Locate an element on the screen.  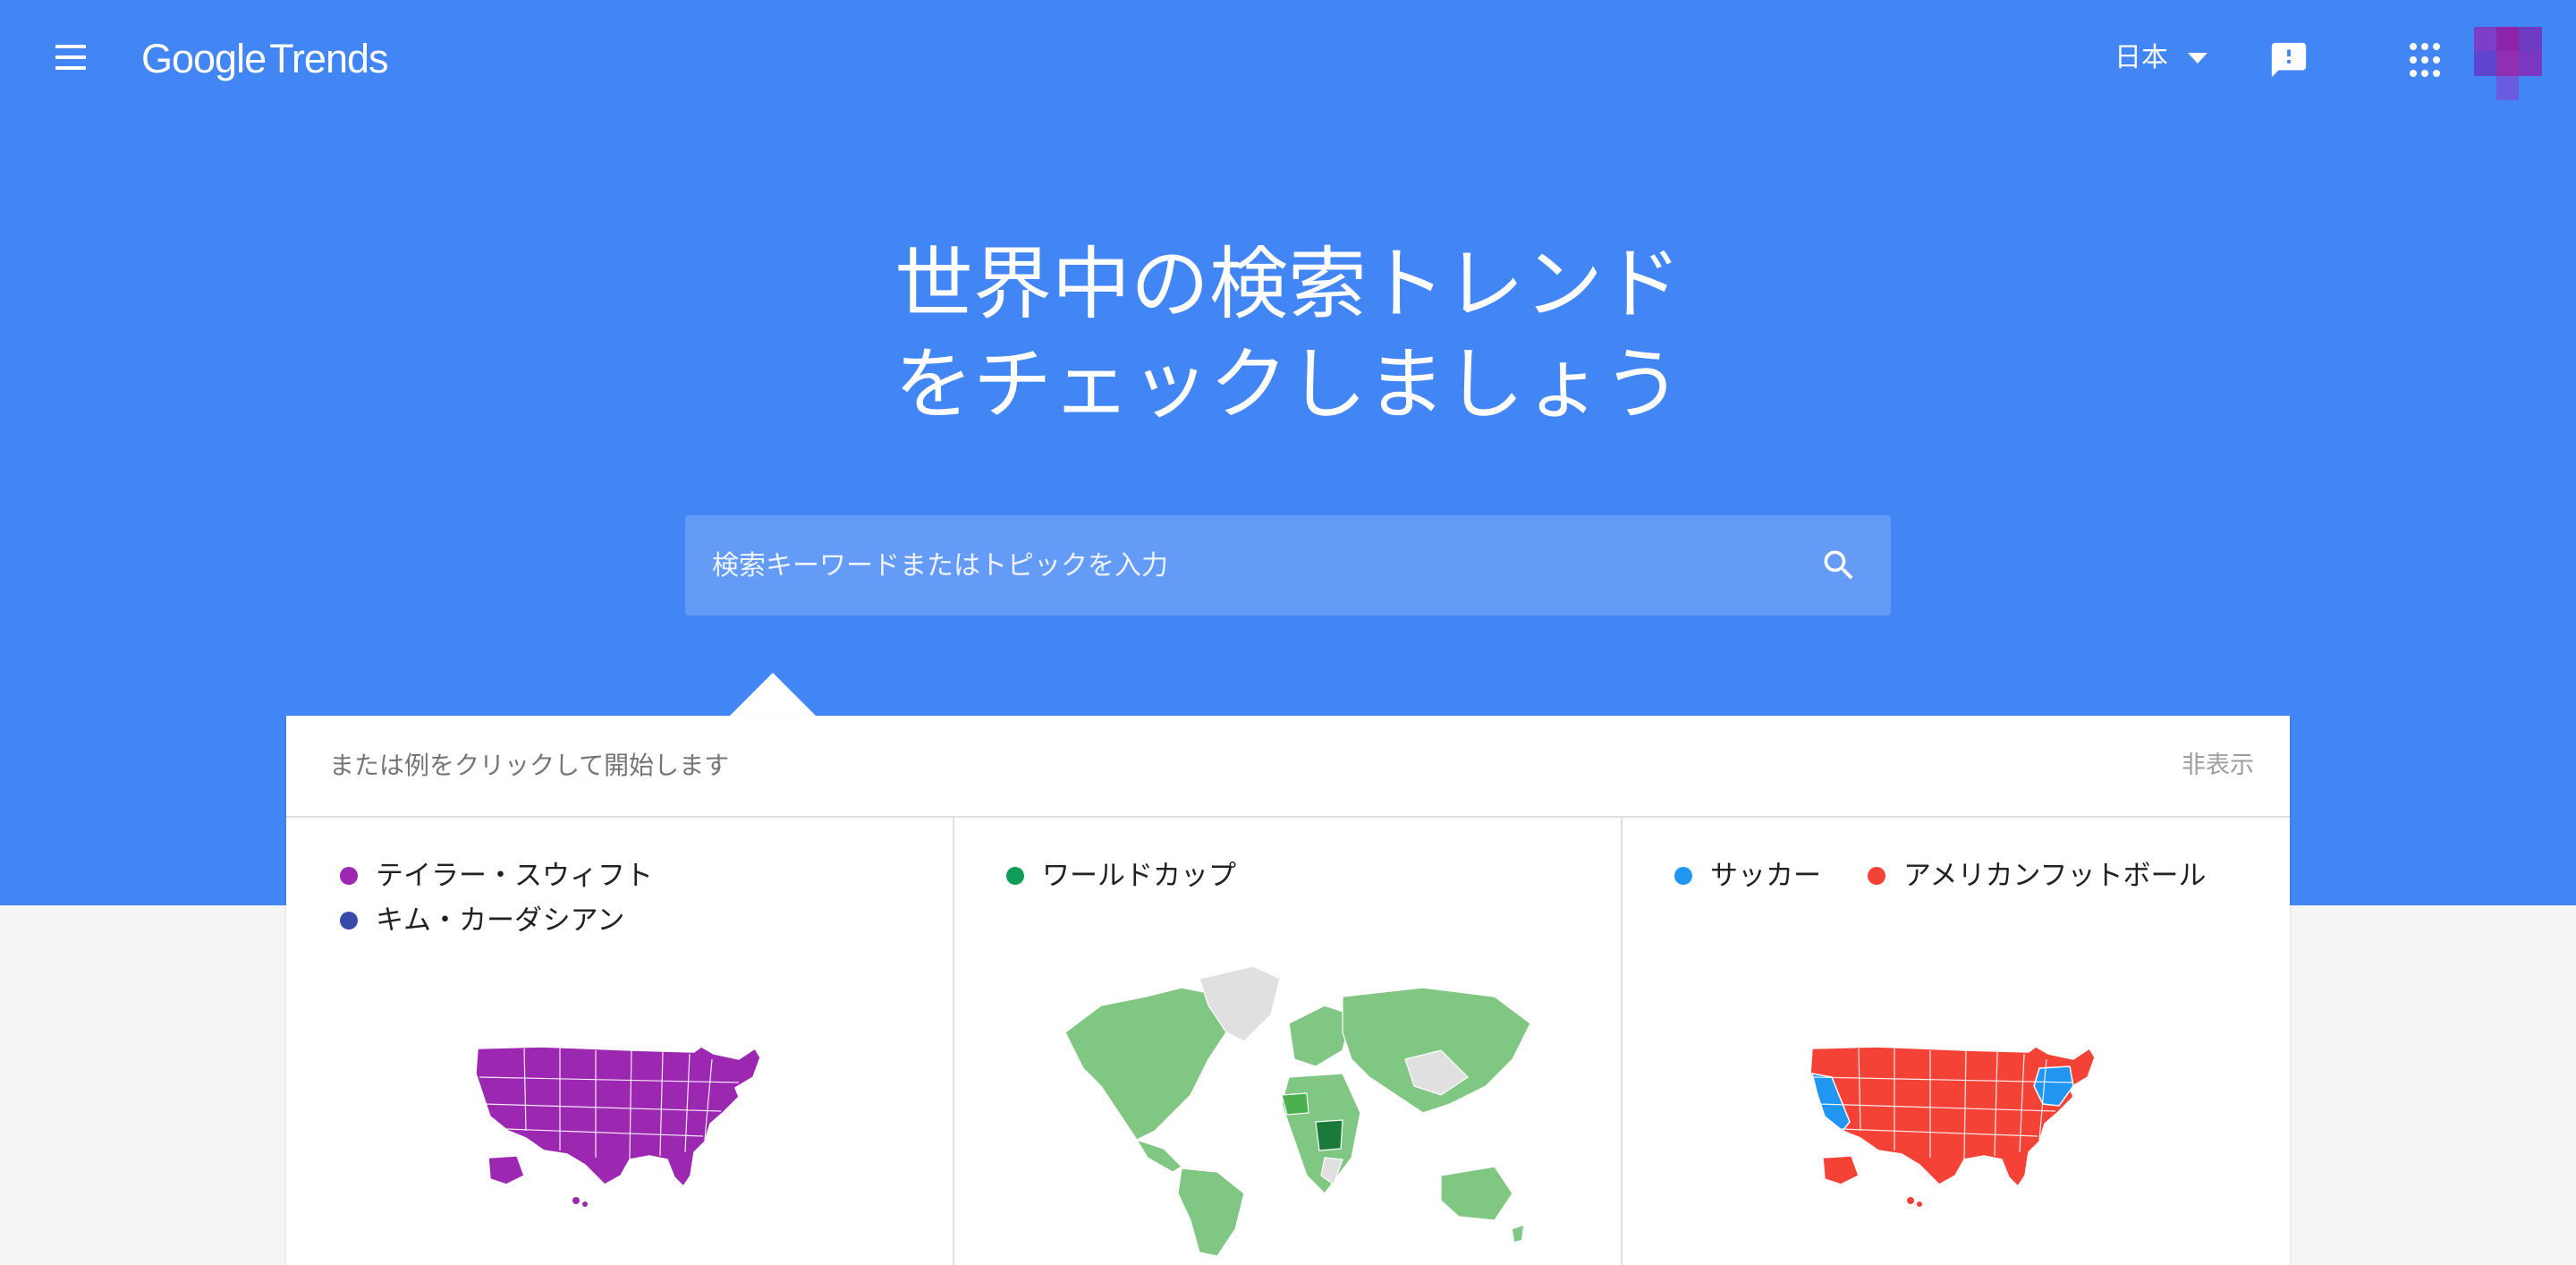
legend-item: テイラー・スウィフト is located at coordinates (496, 875).